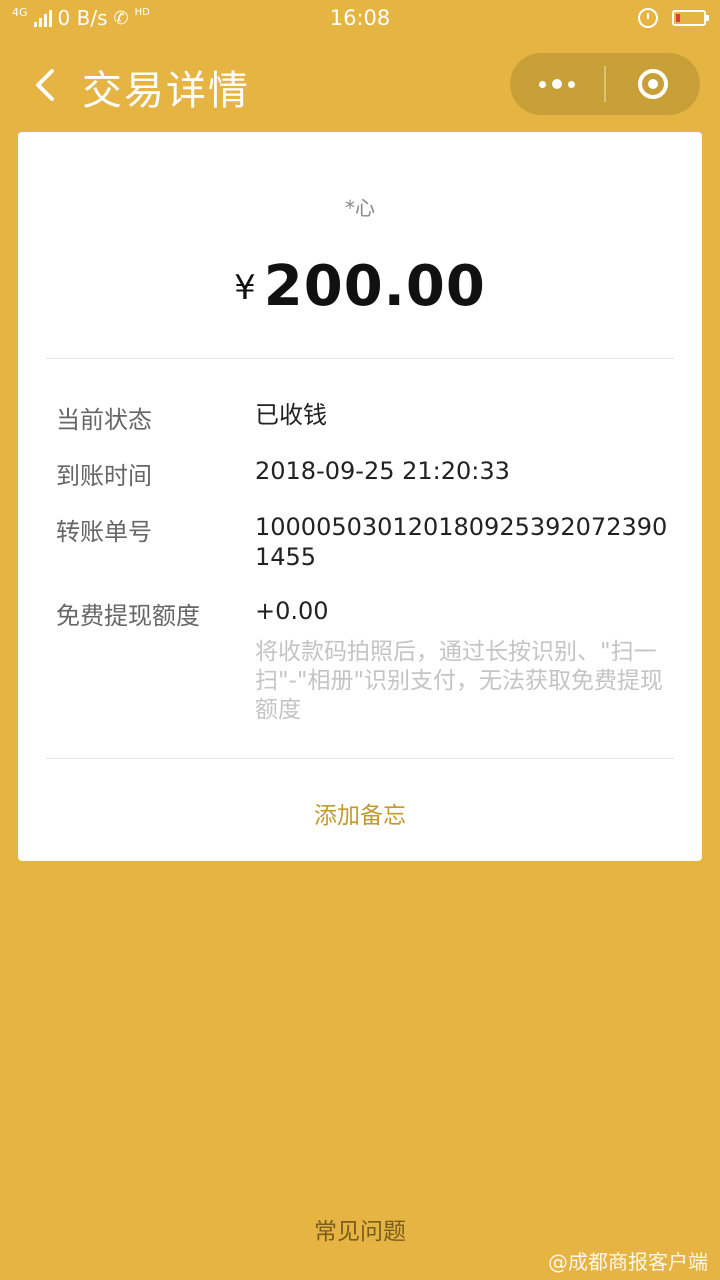 The height and width of the screenshot is (1280, 720). Describe the element at coordinates (628, 1262) in the screenshot. I see `watermark: @成都商报客户端` at that location.